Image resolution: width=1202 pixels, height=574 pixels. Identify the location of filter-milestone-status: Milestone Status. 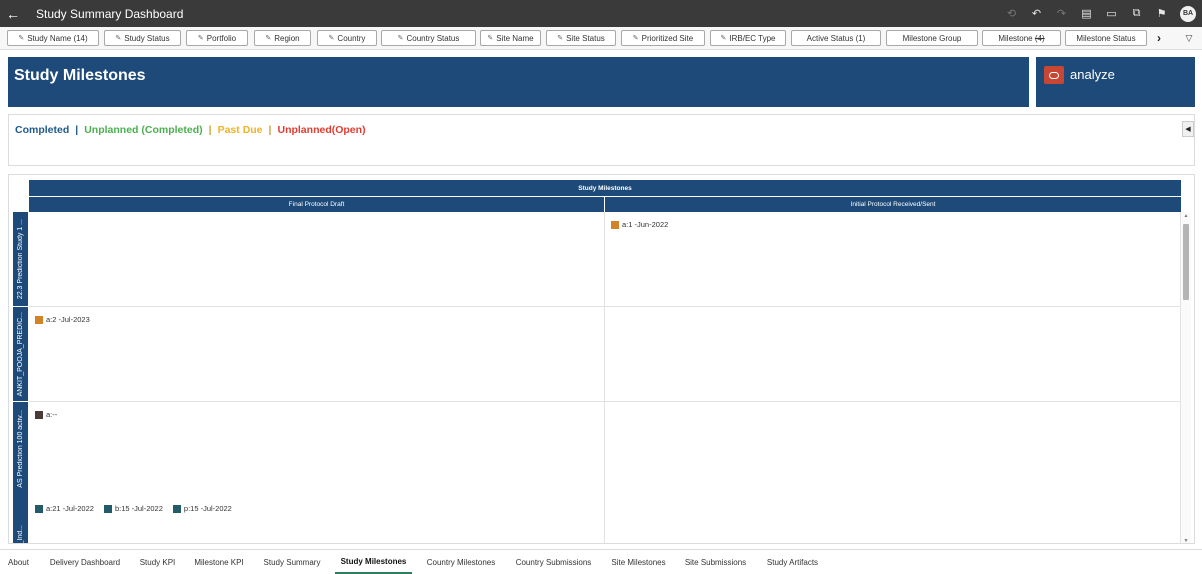
(1106, 38).